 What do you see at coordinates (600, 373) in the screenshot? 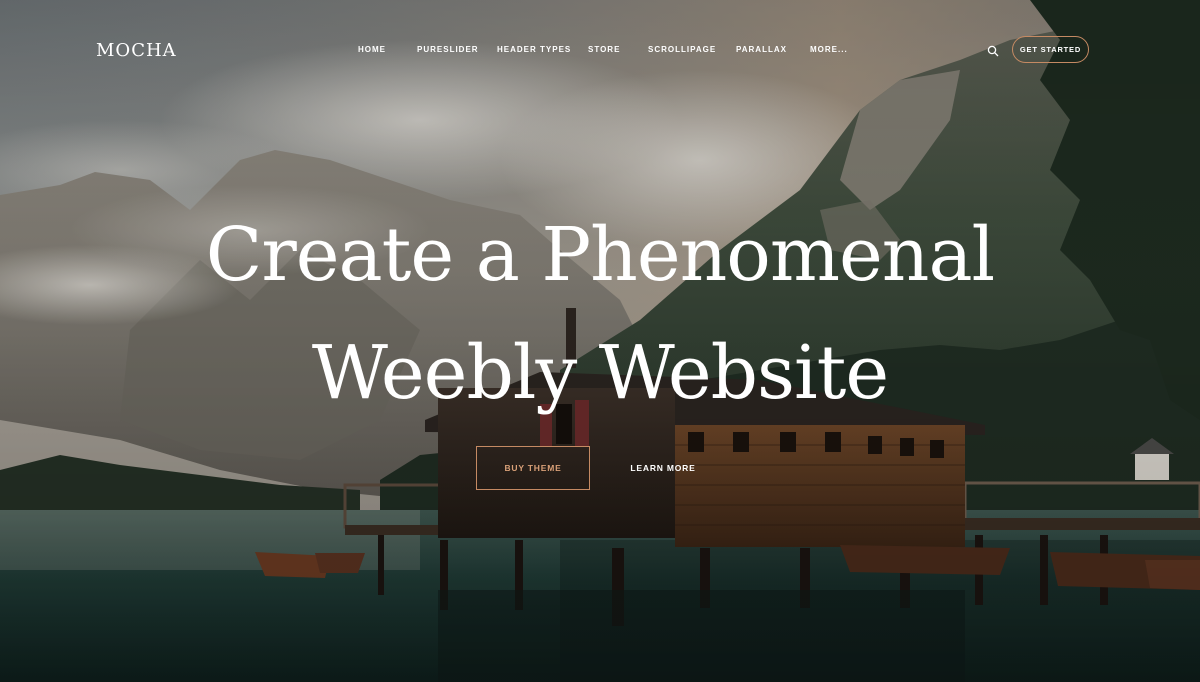
I see `hero-headline-line-2: Weebly Website` at bounding box center [600, 373].